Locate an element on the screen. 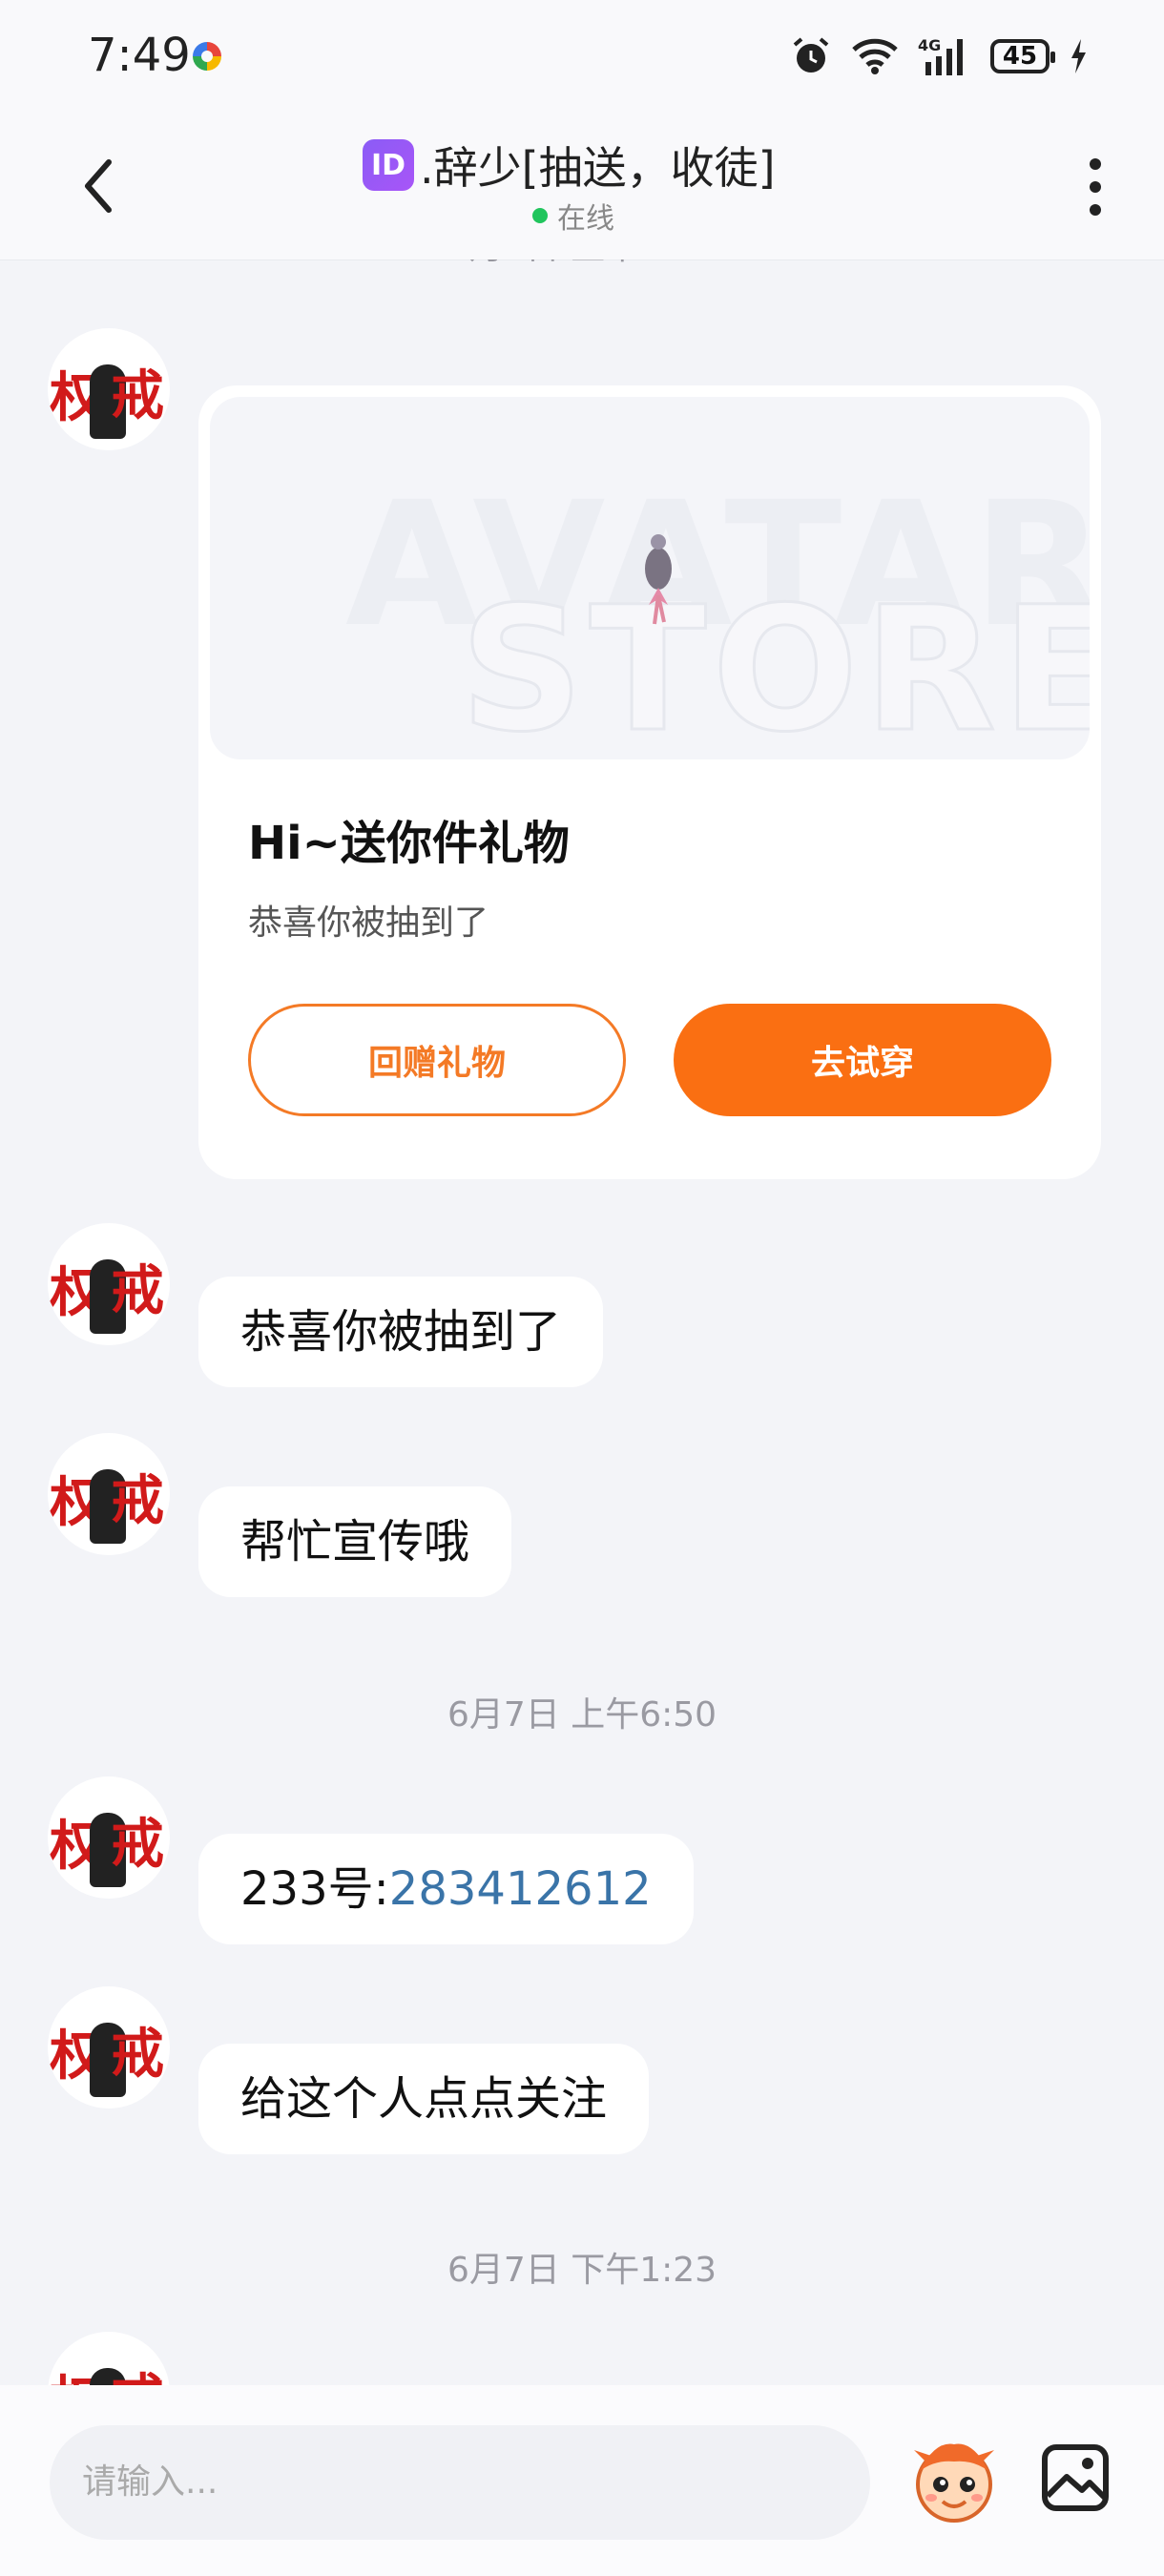  battery-indicator: 45 is located at coordinates (1023, 56).